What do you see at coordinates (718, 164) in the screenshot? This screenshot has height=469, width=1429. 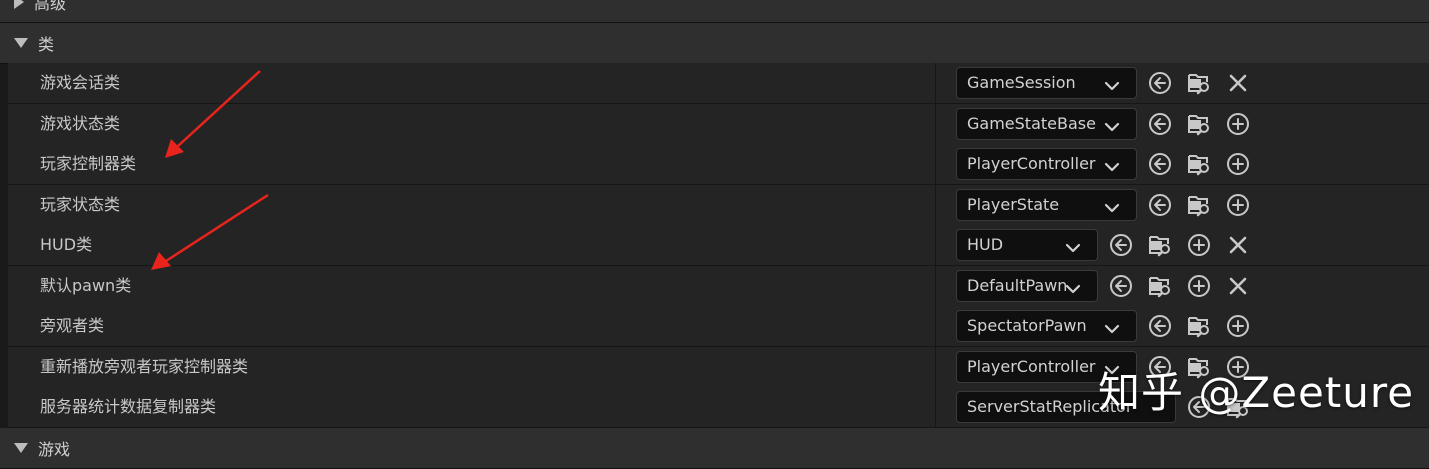 I see `property-row: 玩家控制器类 PlayerController` at bounding box center [718, 164].